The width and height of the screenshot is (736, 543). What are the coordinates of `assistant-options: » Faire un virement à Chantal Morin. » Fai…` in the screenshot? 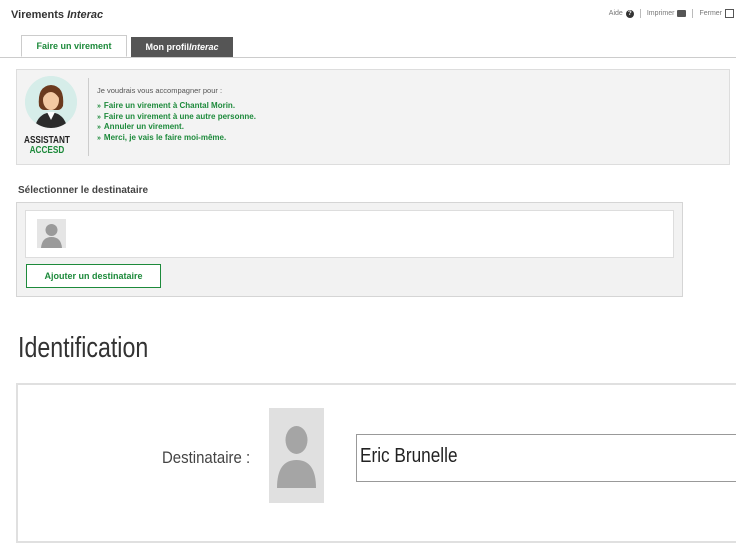 It's located at (176, 122).